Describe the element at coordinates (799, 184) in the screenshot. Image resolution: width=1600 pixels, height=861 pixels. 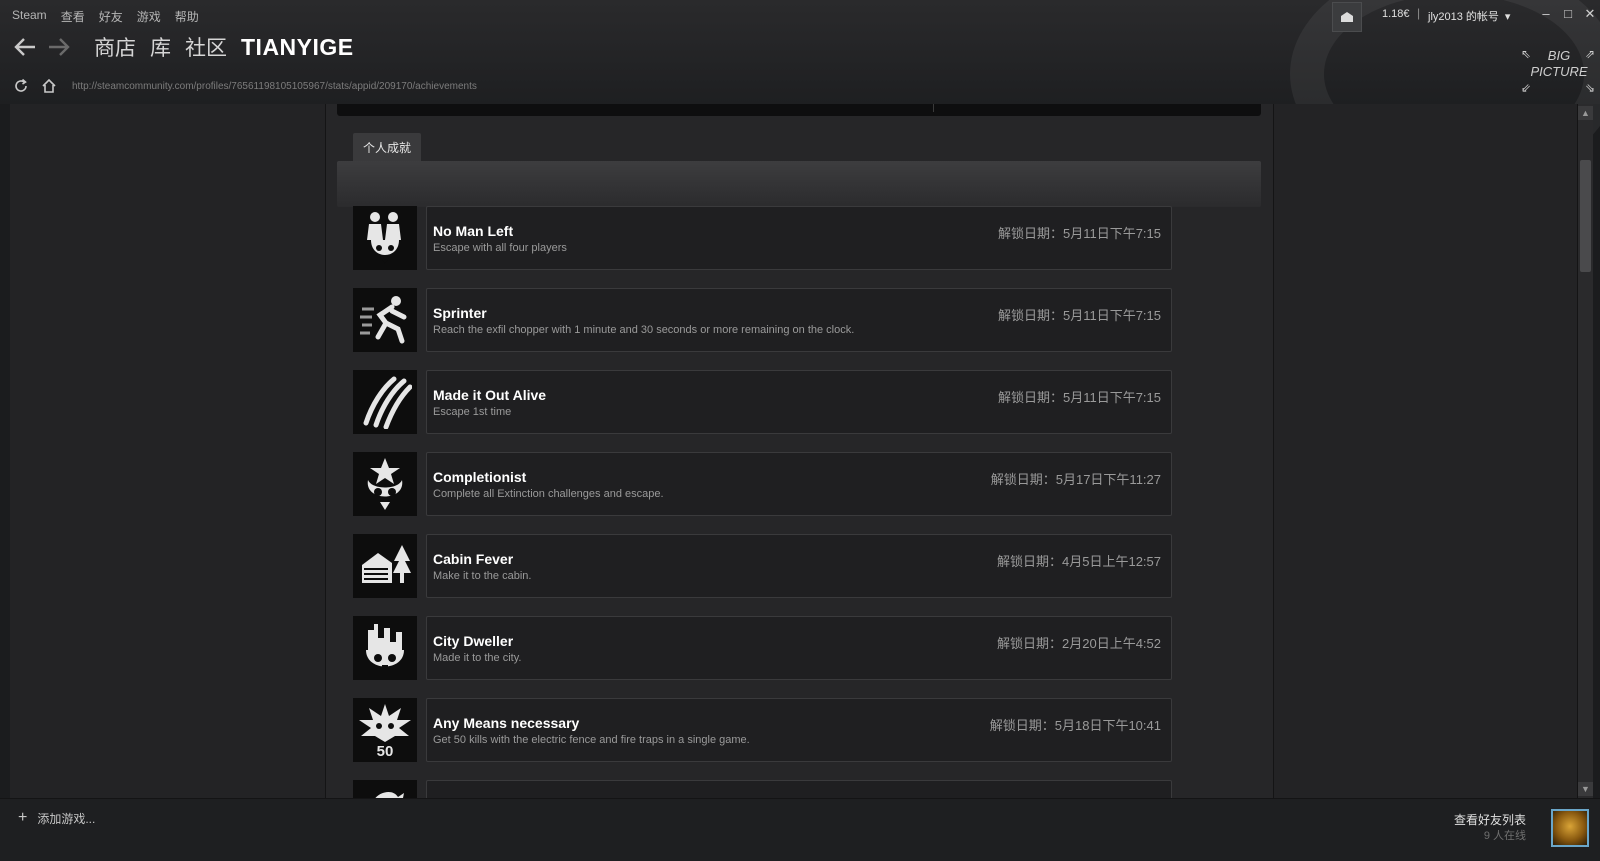
I see `section-header-bar` at that location.